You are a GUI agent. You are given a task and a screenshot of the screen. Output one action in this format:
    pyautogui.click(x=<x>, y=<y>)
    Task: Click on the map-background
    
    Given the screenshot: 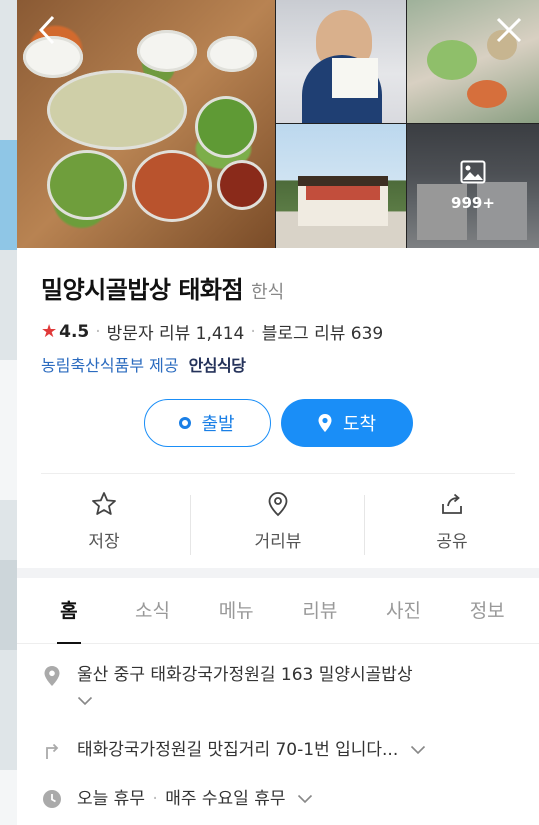 What is the action you would take?
    pyautogui.click(x=8, y=412)
    